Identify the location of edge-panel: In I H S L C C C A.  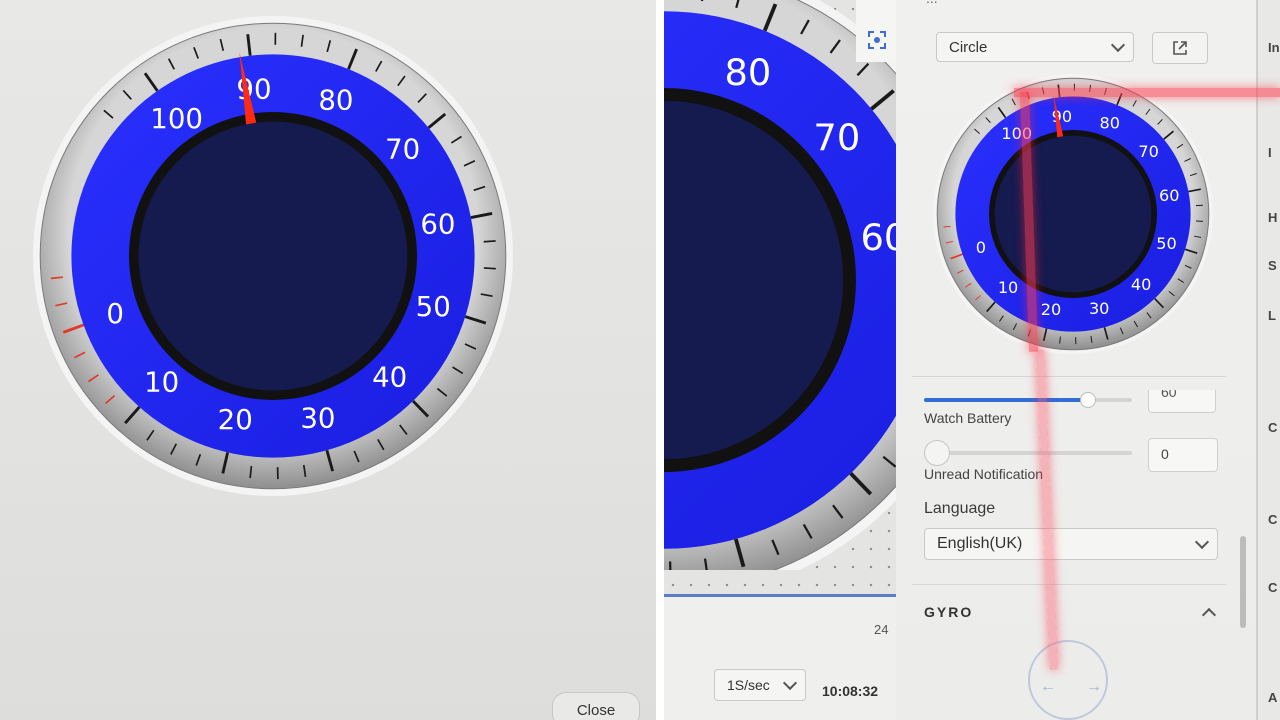
(1268, 360).